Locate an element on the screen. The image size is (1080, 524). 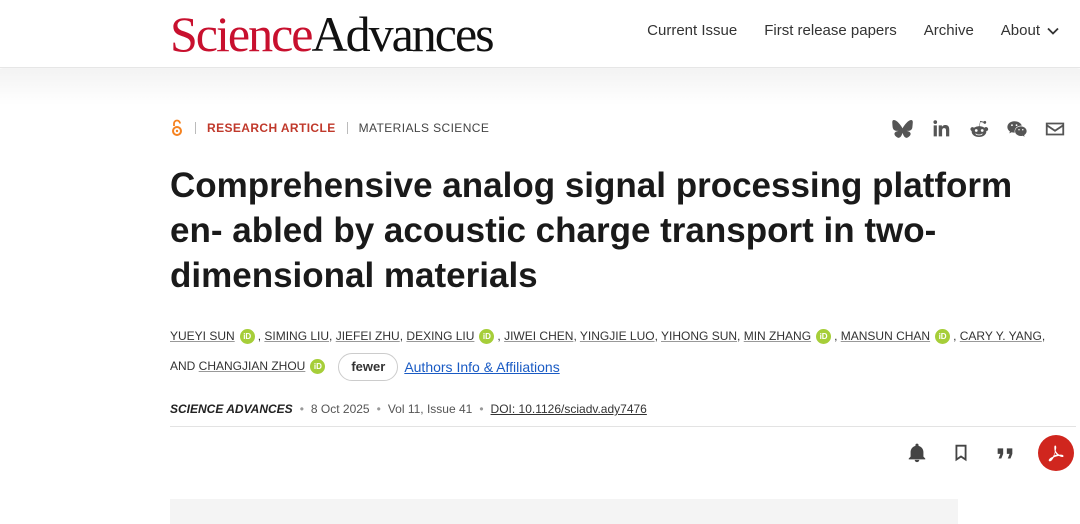
author-link: YUEYI SUN is located at coordinates (202, 336).